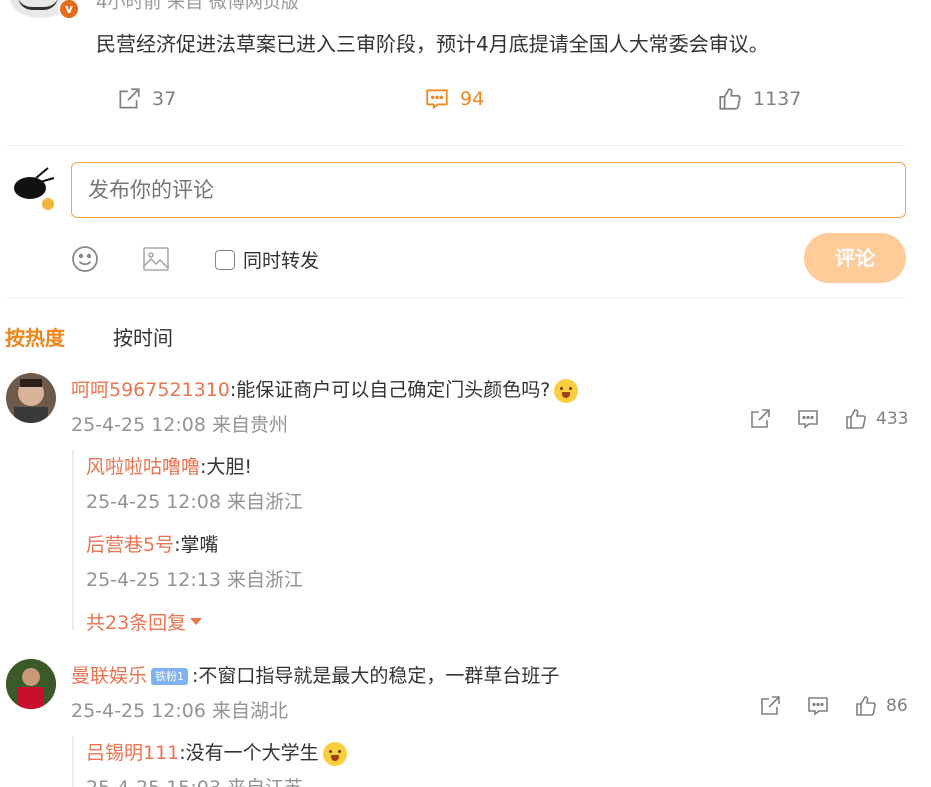 This screenshot has height=787, width=931. I want to click on comment-username: 曼联娱乐, so click(109, 676).